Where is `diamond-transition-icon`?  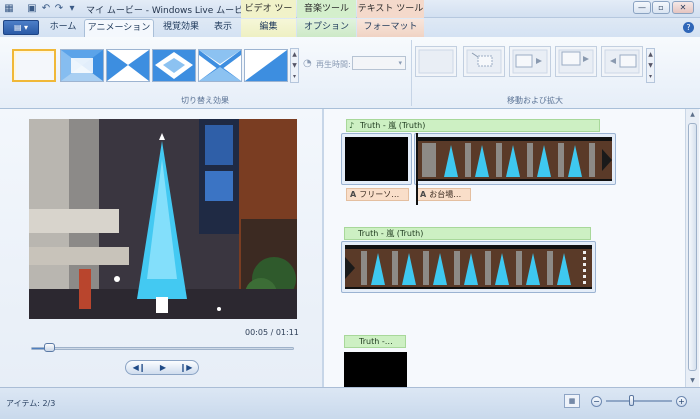 diamond-transition-icon is located at coordinates (174, 65).